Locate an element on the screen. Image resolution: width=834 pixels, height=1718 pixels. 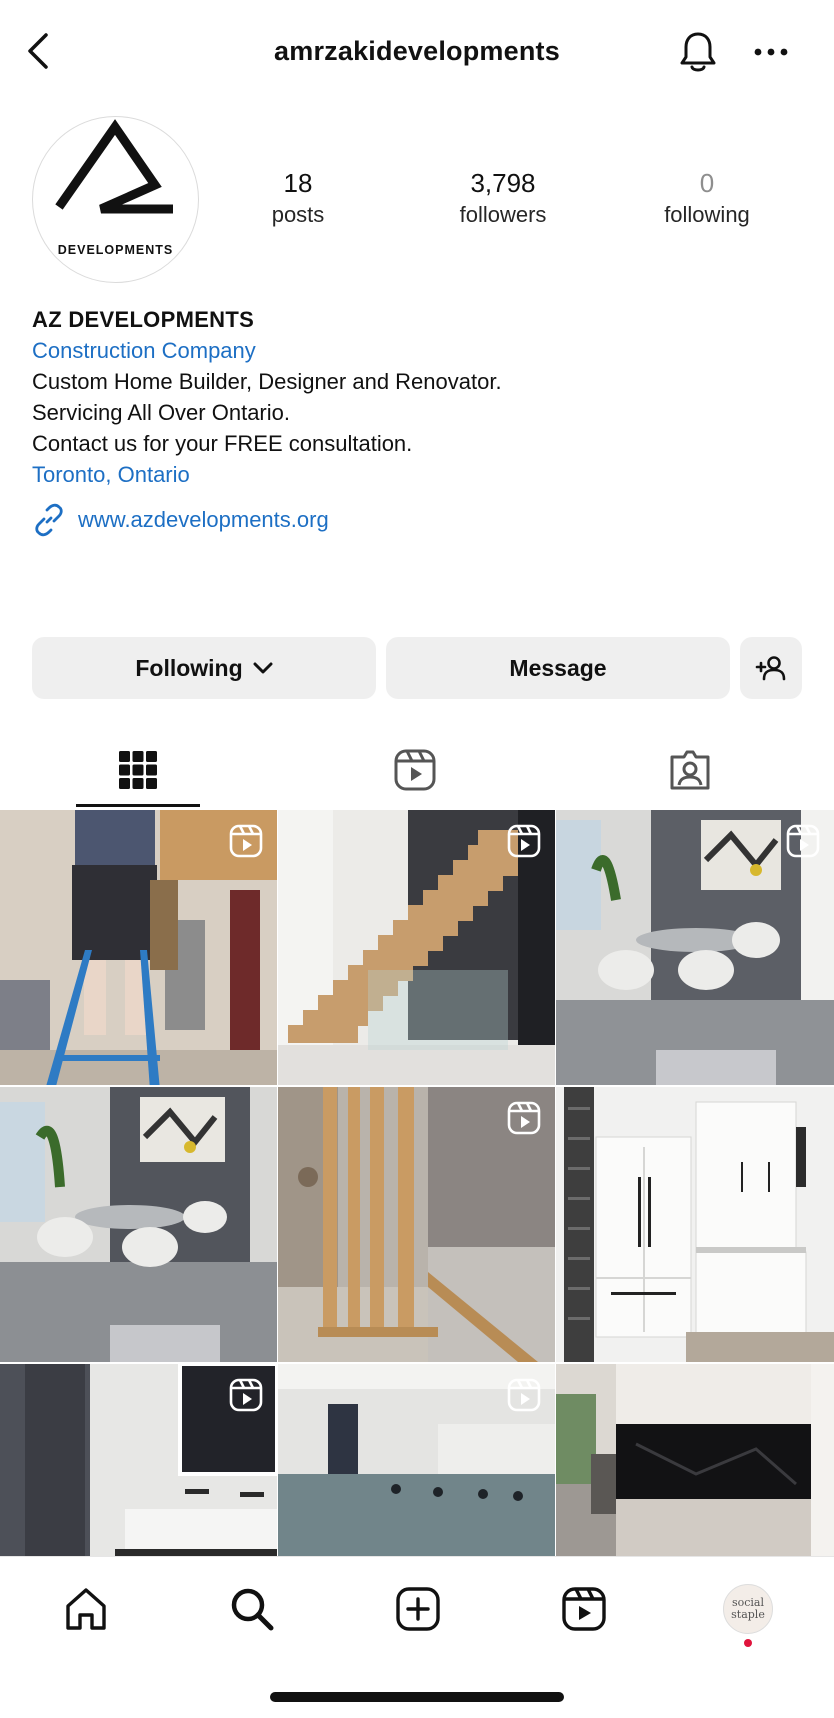
stat-posts: 18 posts is located at coordinates (298, 198).